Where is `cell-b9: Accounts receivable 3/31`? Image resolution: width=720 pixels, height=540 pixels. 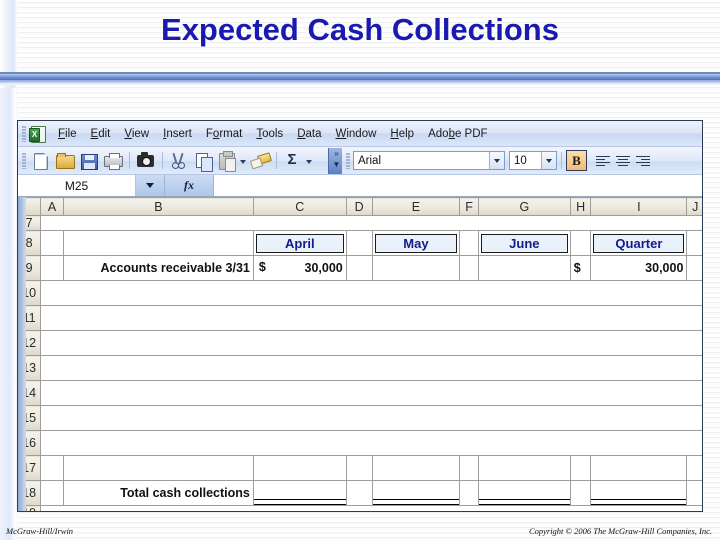 cell-b9: Accounts receivable 3/31 is located at coordinates (158, 268).